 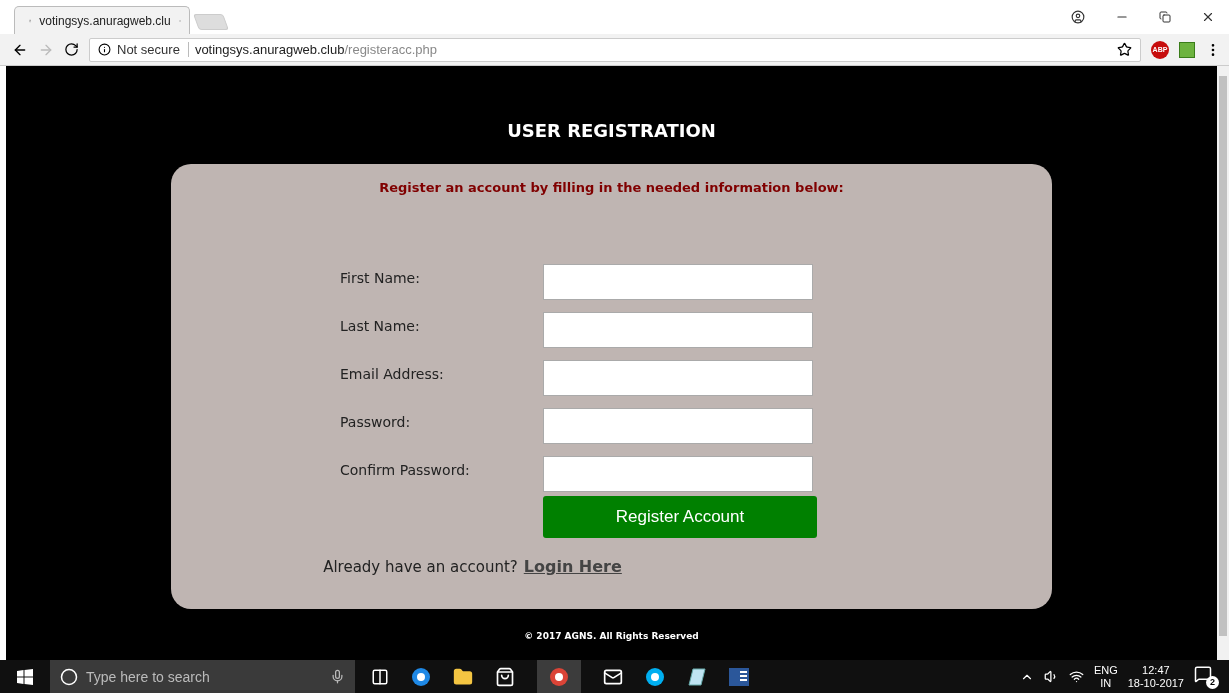 What do you see at coordinates (559, 676) in the screenshot?
I see `chrome-taskbar-item` at bounding box center [559, 676].